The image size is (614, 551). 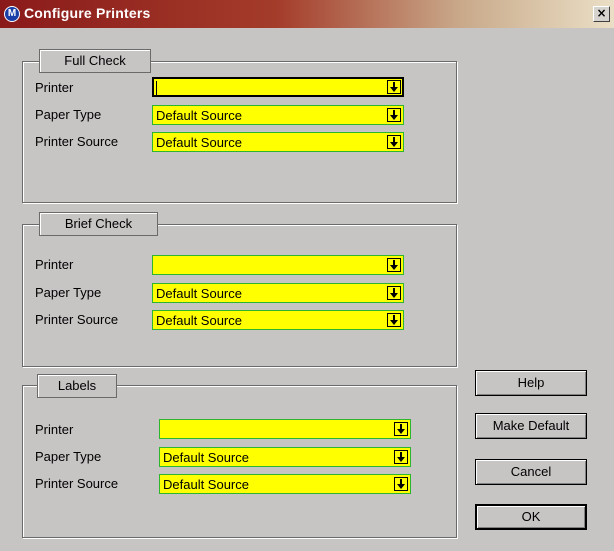 What do you see at coordinates (98, 224) in the screenshot?
I see `brief-check-legend: Brief Check` at bounding box center [98, 224].